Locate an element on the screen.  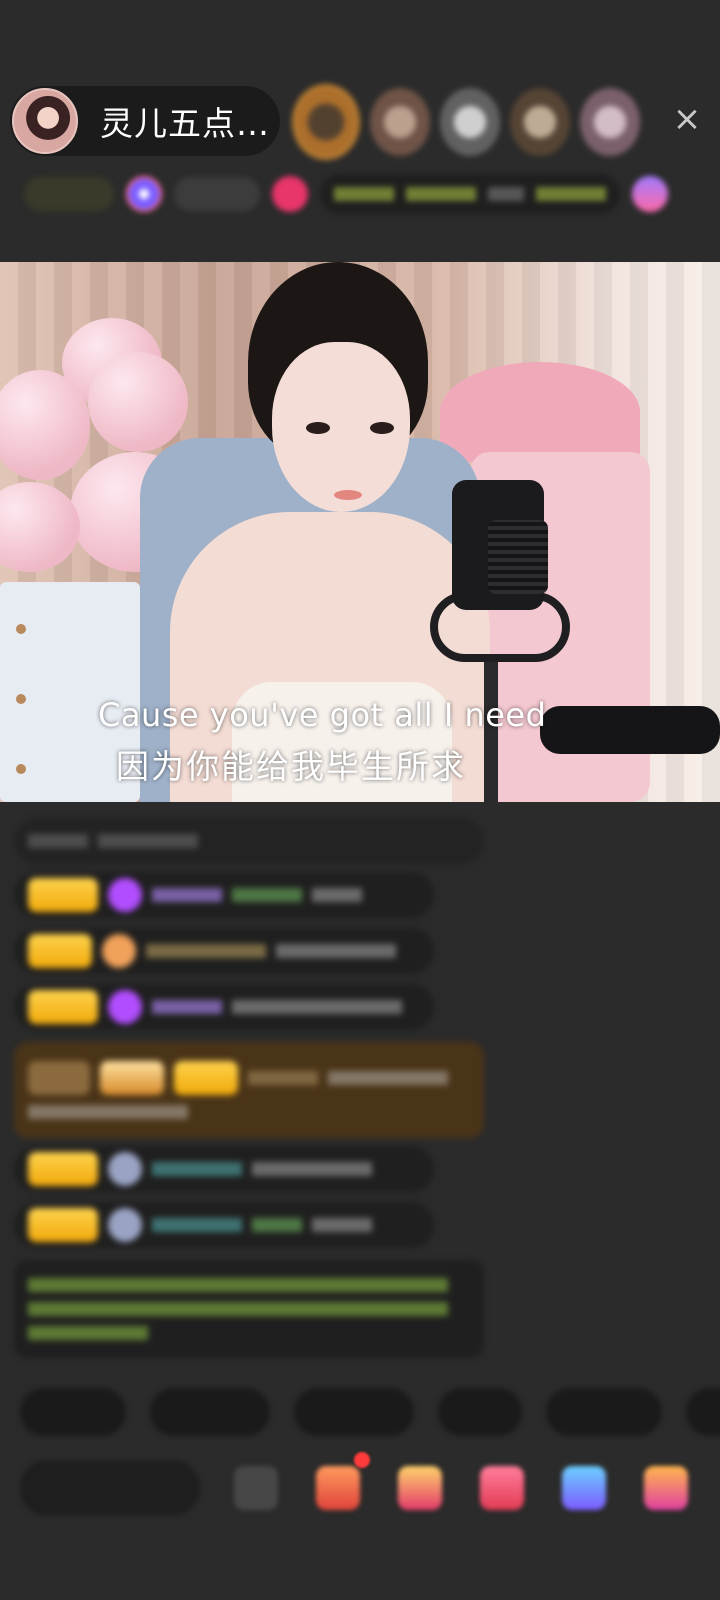
top-viewers-row is located at coordinates (466, 122).